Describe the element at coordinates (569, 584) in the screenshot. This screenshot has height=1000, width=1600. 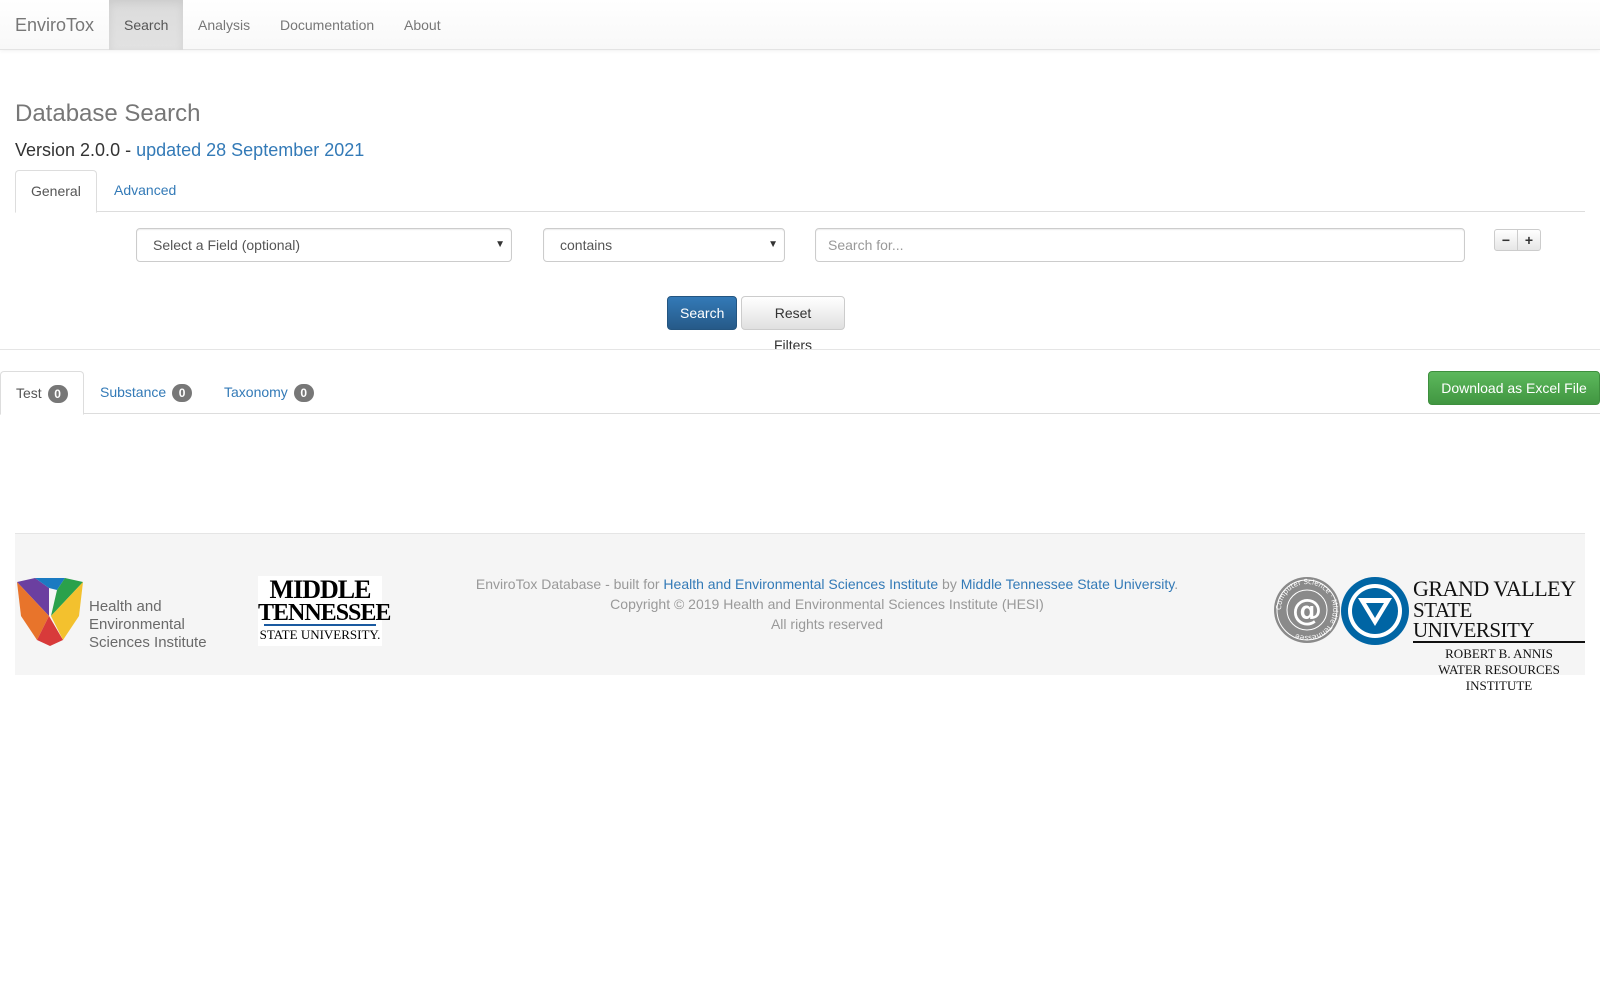
I see `footer-built-prefix: EnviroTox Database - built for` at that location.